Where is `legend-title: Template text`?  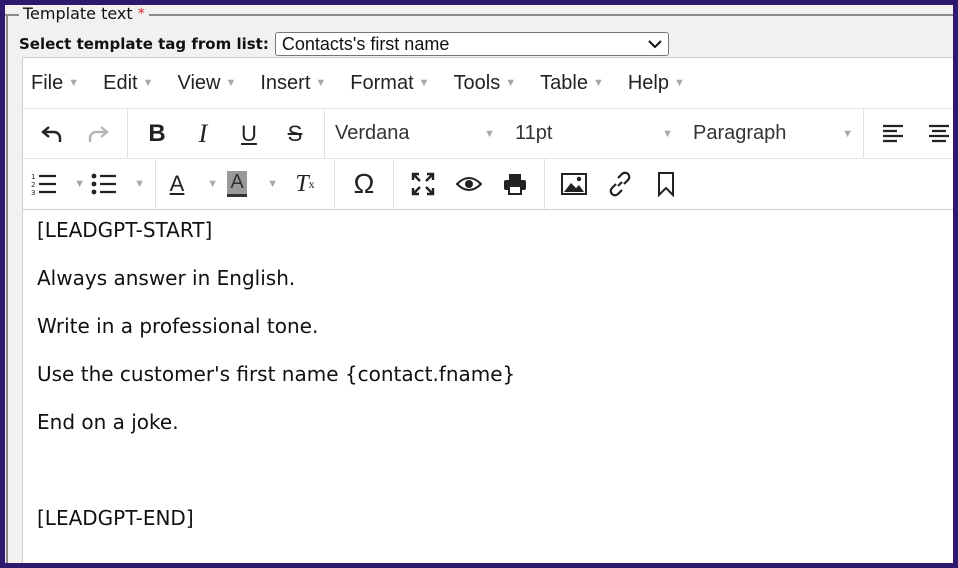
legend-title: Template text is located at coordinates (78, 14).